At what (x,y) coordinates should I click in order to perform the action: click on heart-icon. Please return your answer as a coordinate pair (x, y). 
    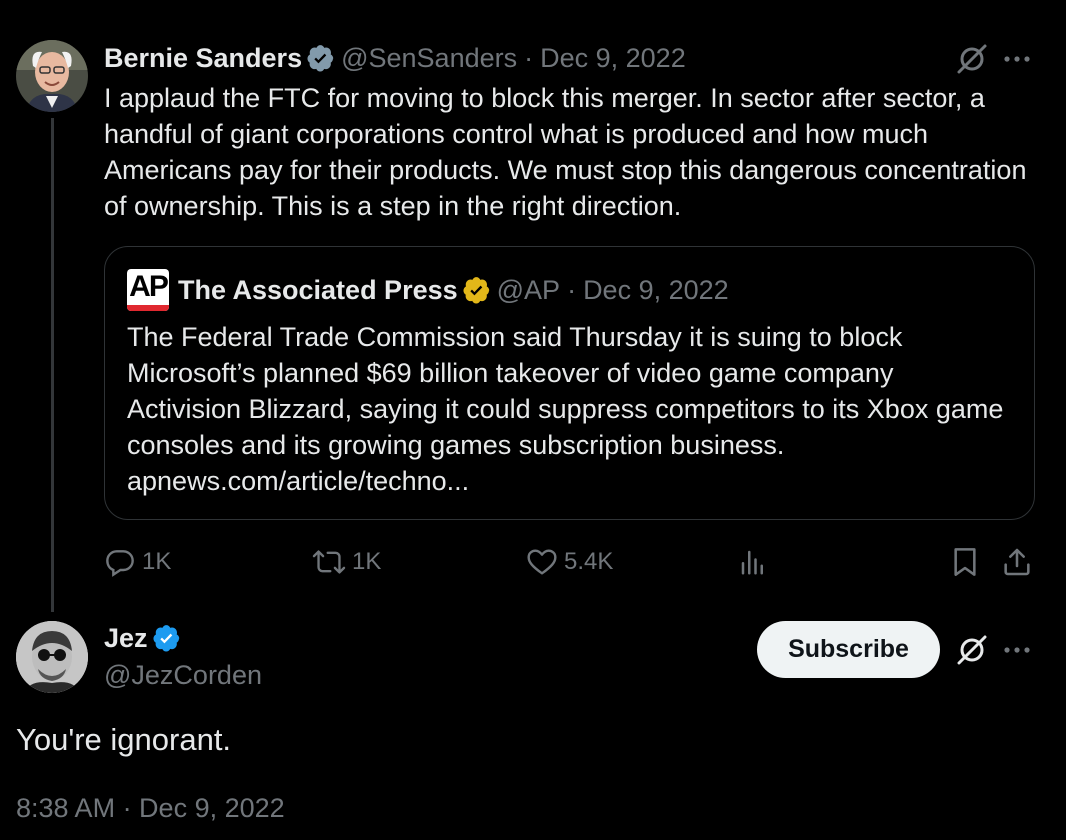
    Looking at the image, I should click on (542, 562).